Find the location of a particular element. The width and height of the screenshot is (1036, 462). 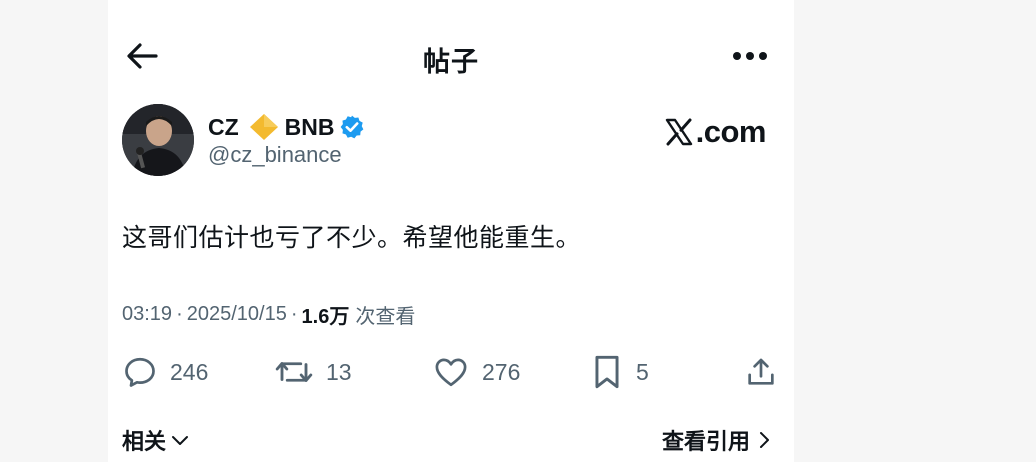

post-date: 2025/10/15 is located at coordinates (237, 314).